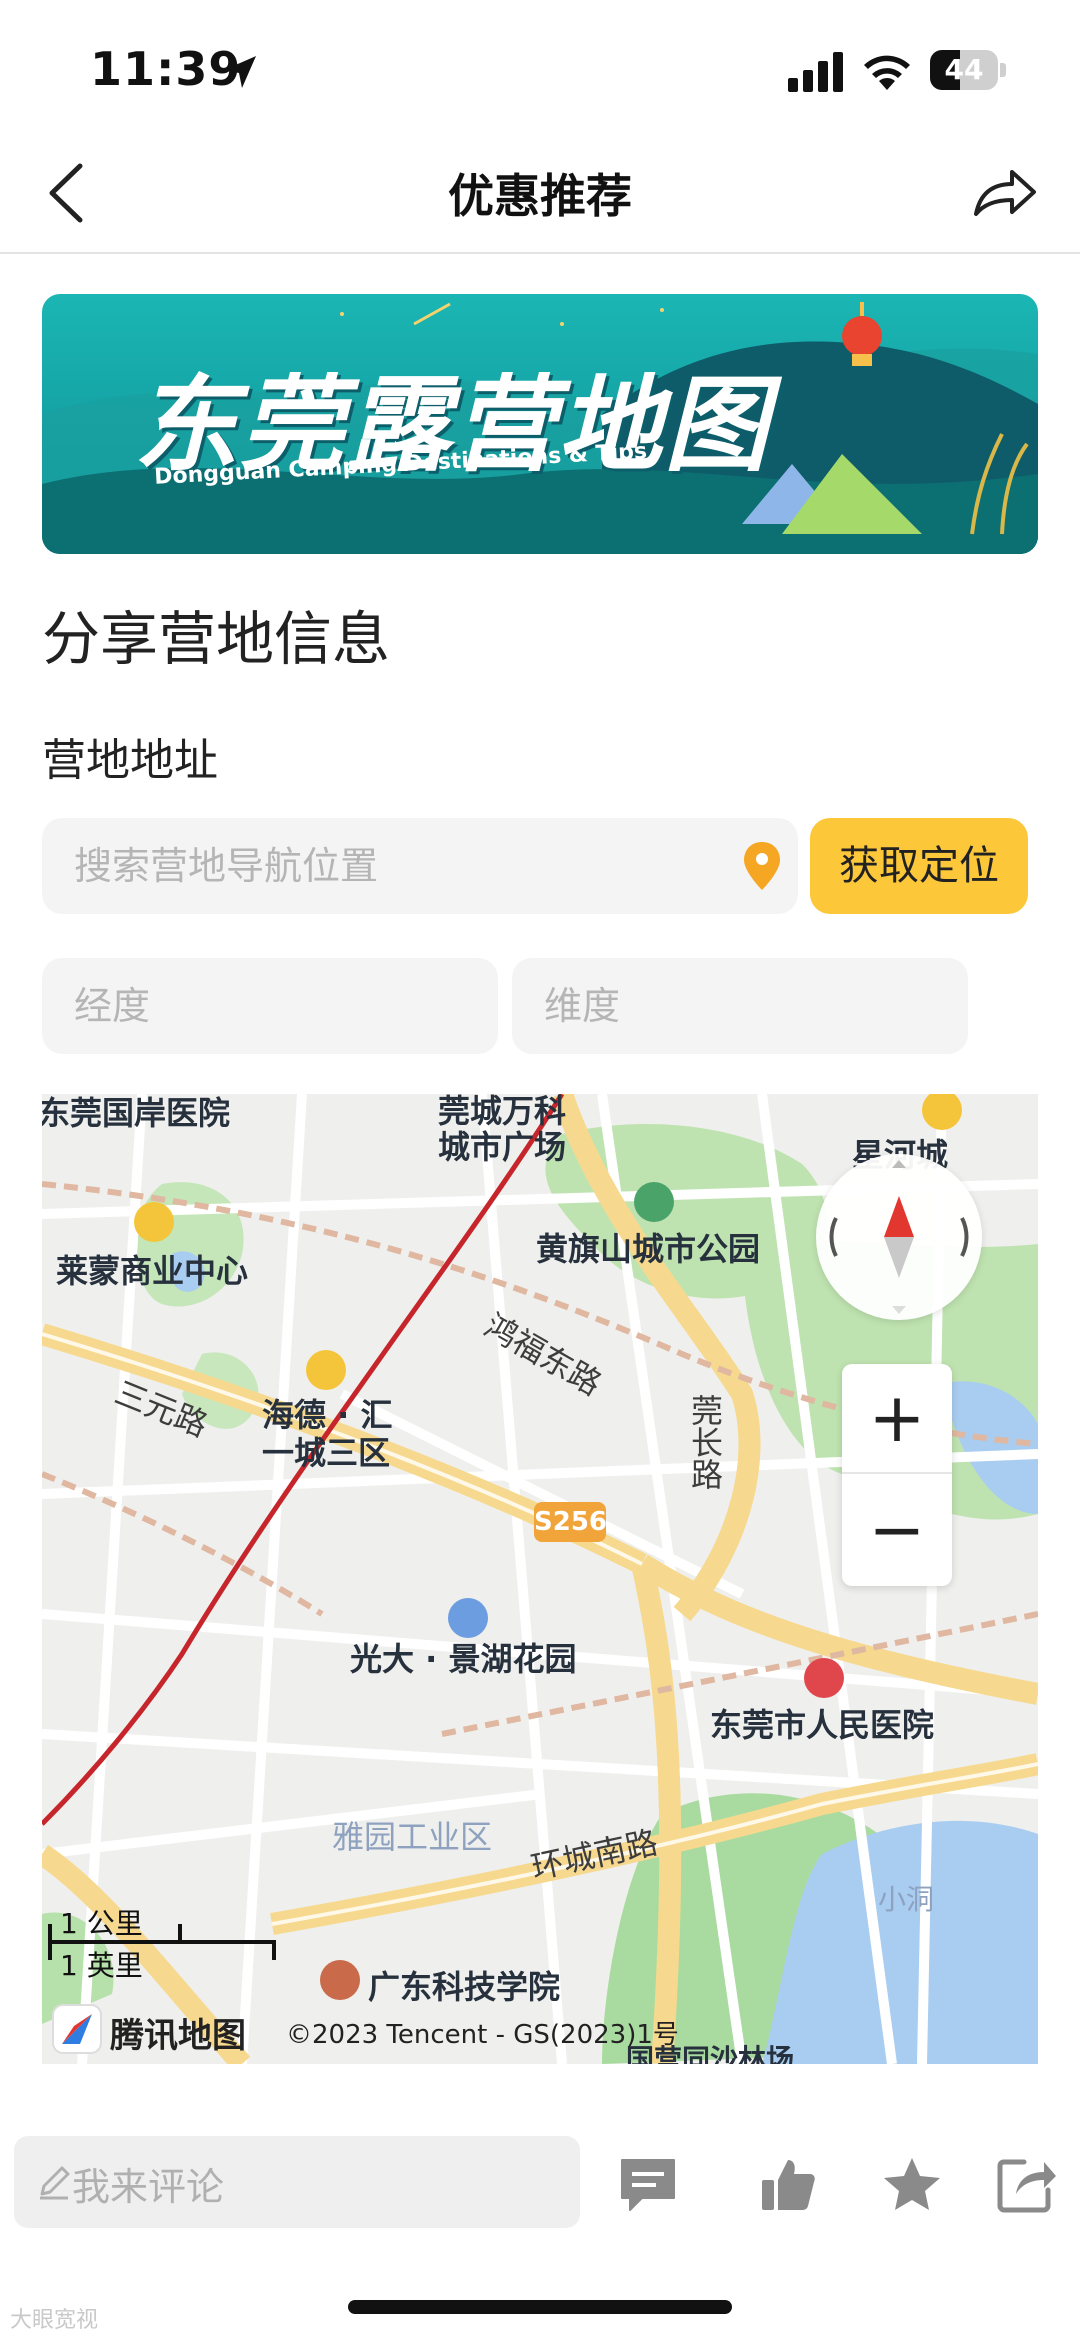  What do you see at coordinates (540, 196) in the screenshot?
I see `page-title: 优惠推荐` at bounding box center [540, 196].